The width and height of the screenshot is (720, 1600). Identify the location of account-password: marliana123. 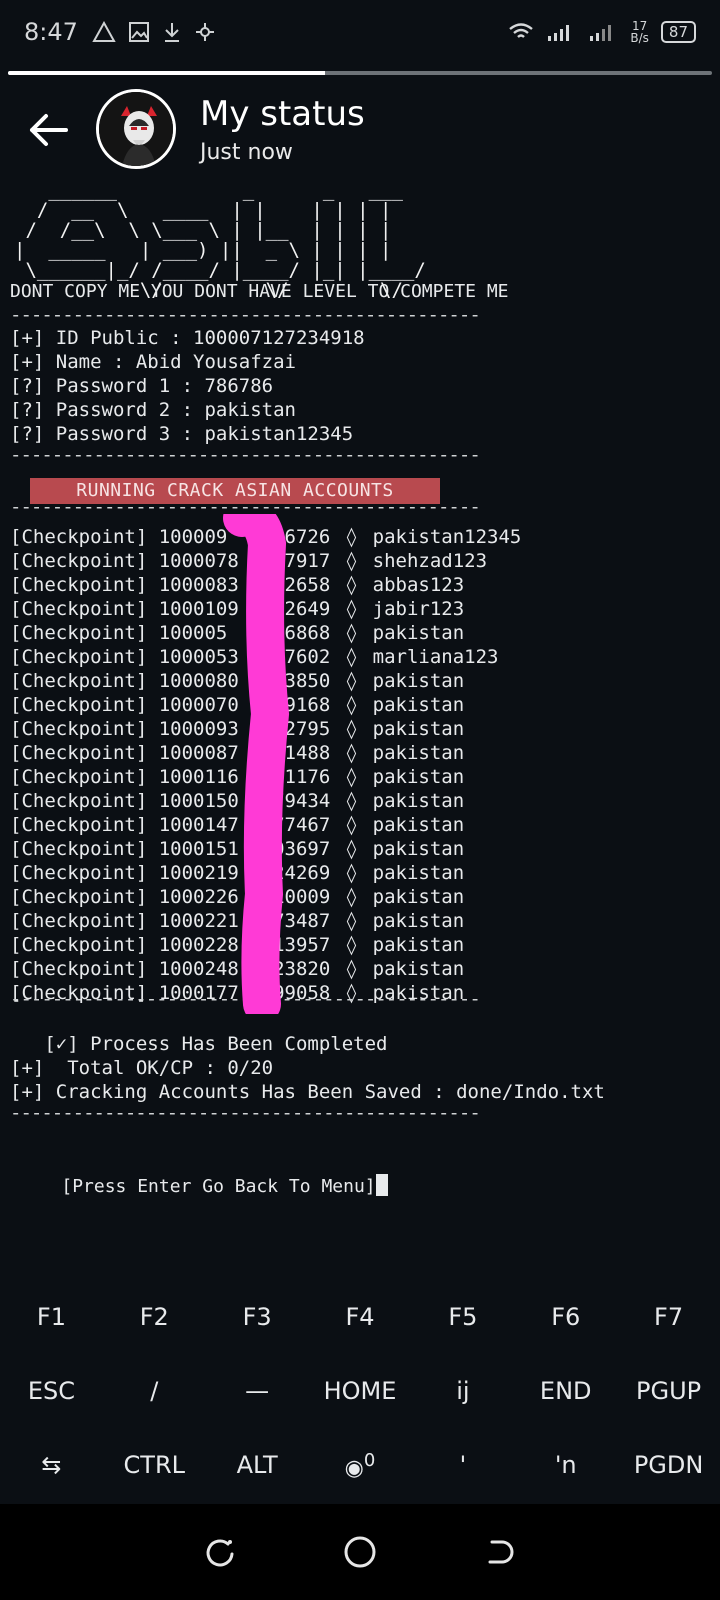
(435, 657).